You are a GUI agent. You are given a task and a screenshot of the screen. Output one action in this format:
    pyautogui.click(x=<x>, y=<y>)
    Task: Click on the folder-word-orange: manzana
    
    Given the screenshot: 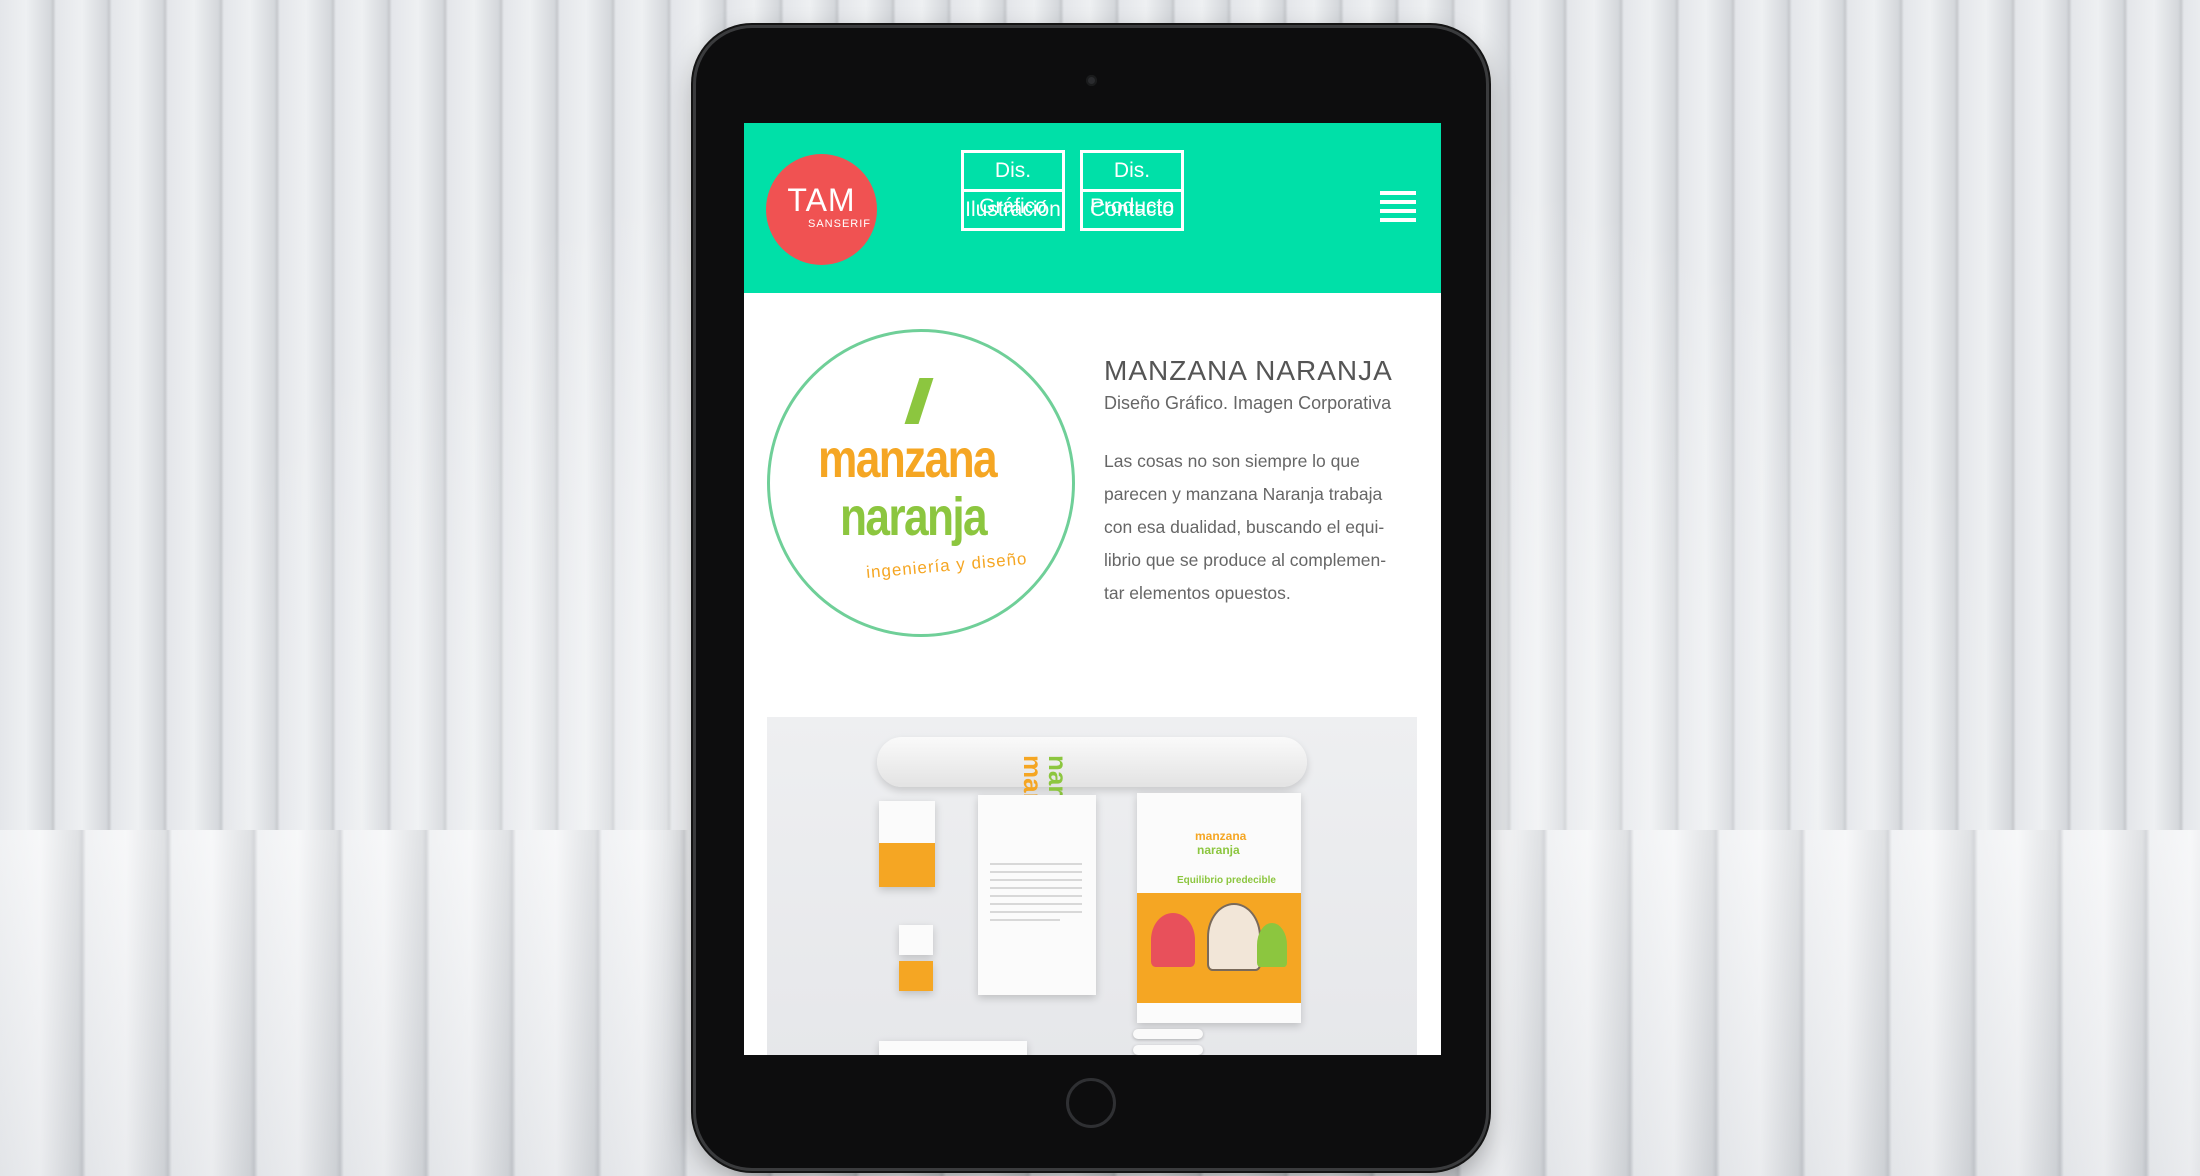 What is the action you would take?
    pyautogui.click(x=1221, y=836)
    